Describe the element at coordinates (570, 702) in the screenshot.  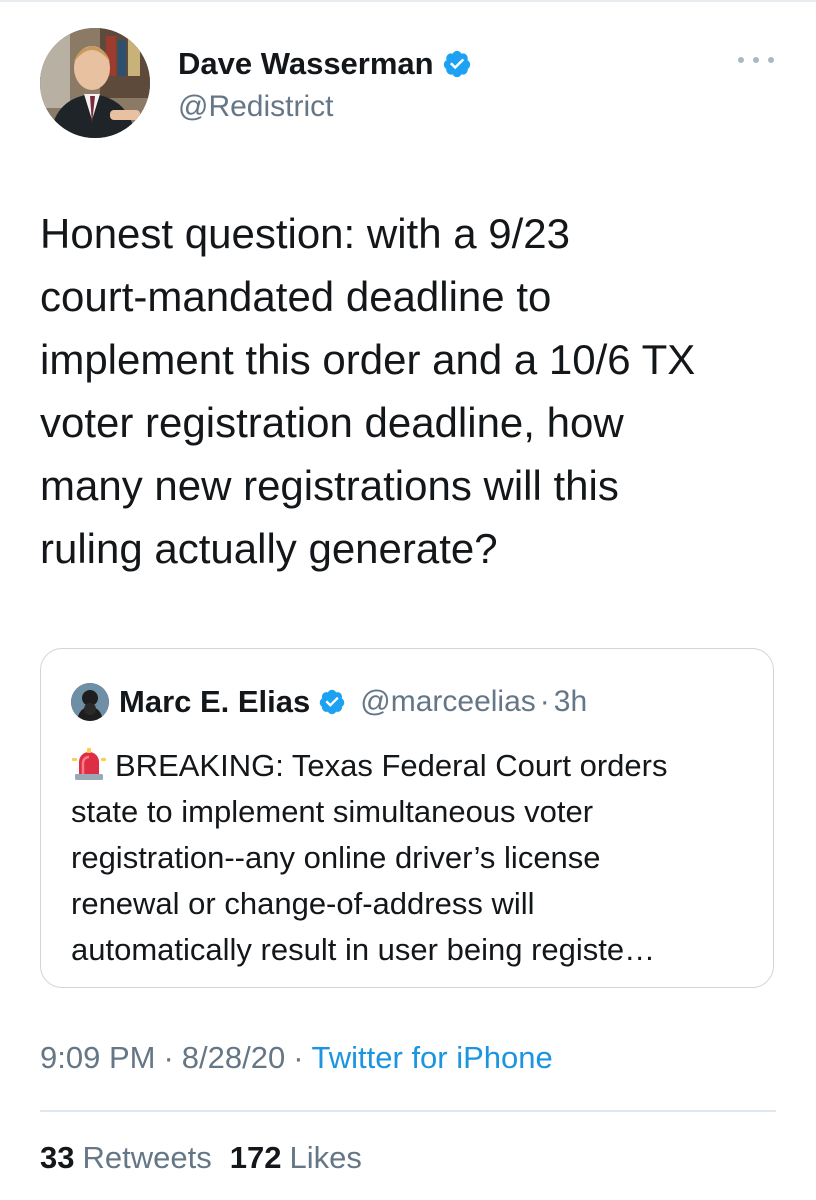
I see `quoted-timestamp: 3h` at that location.